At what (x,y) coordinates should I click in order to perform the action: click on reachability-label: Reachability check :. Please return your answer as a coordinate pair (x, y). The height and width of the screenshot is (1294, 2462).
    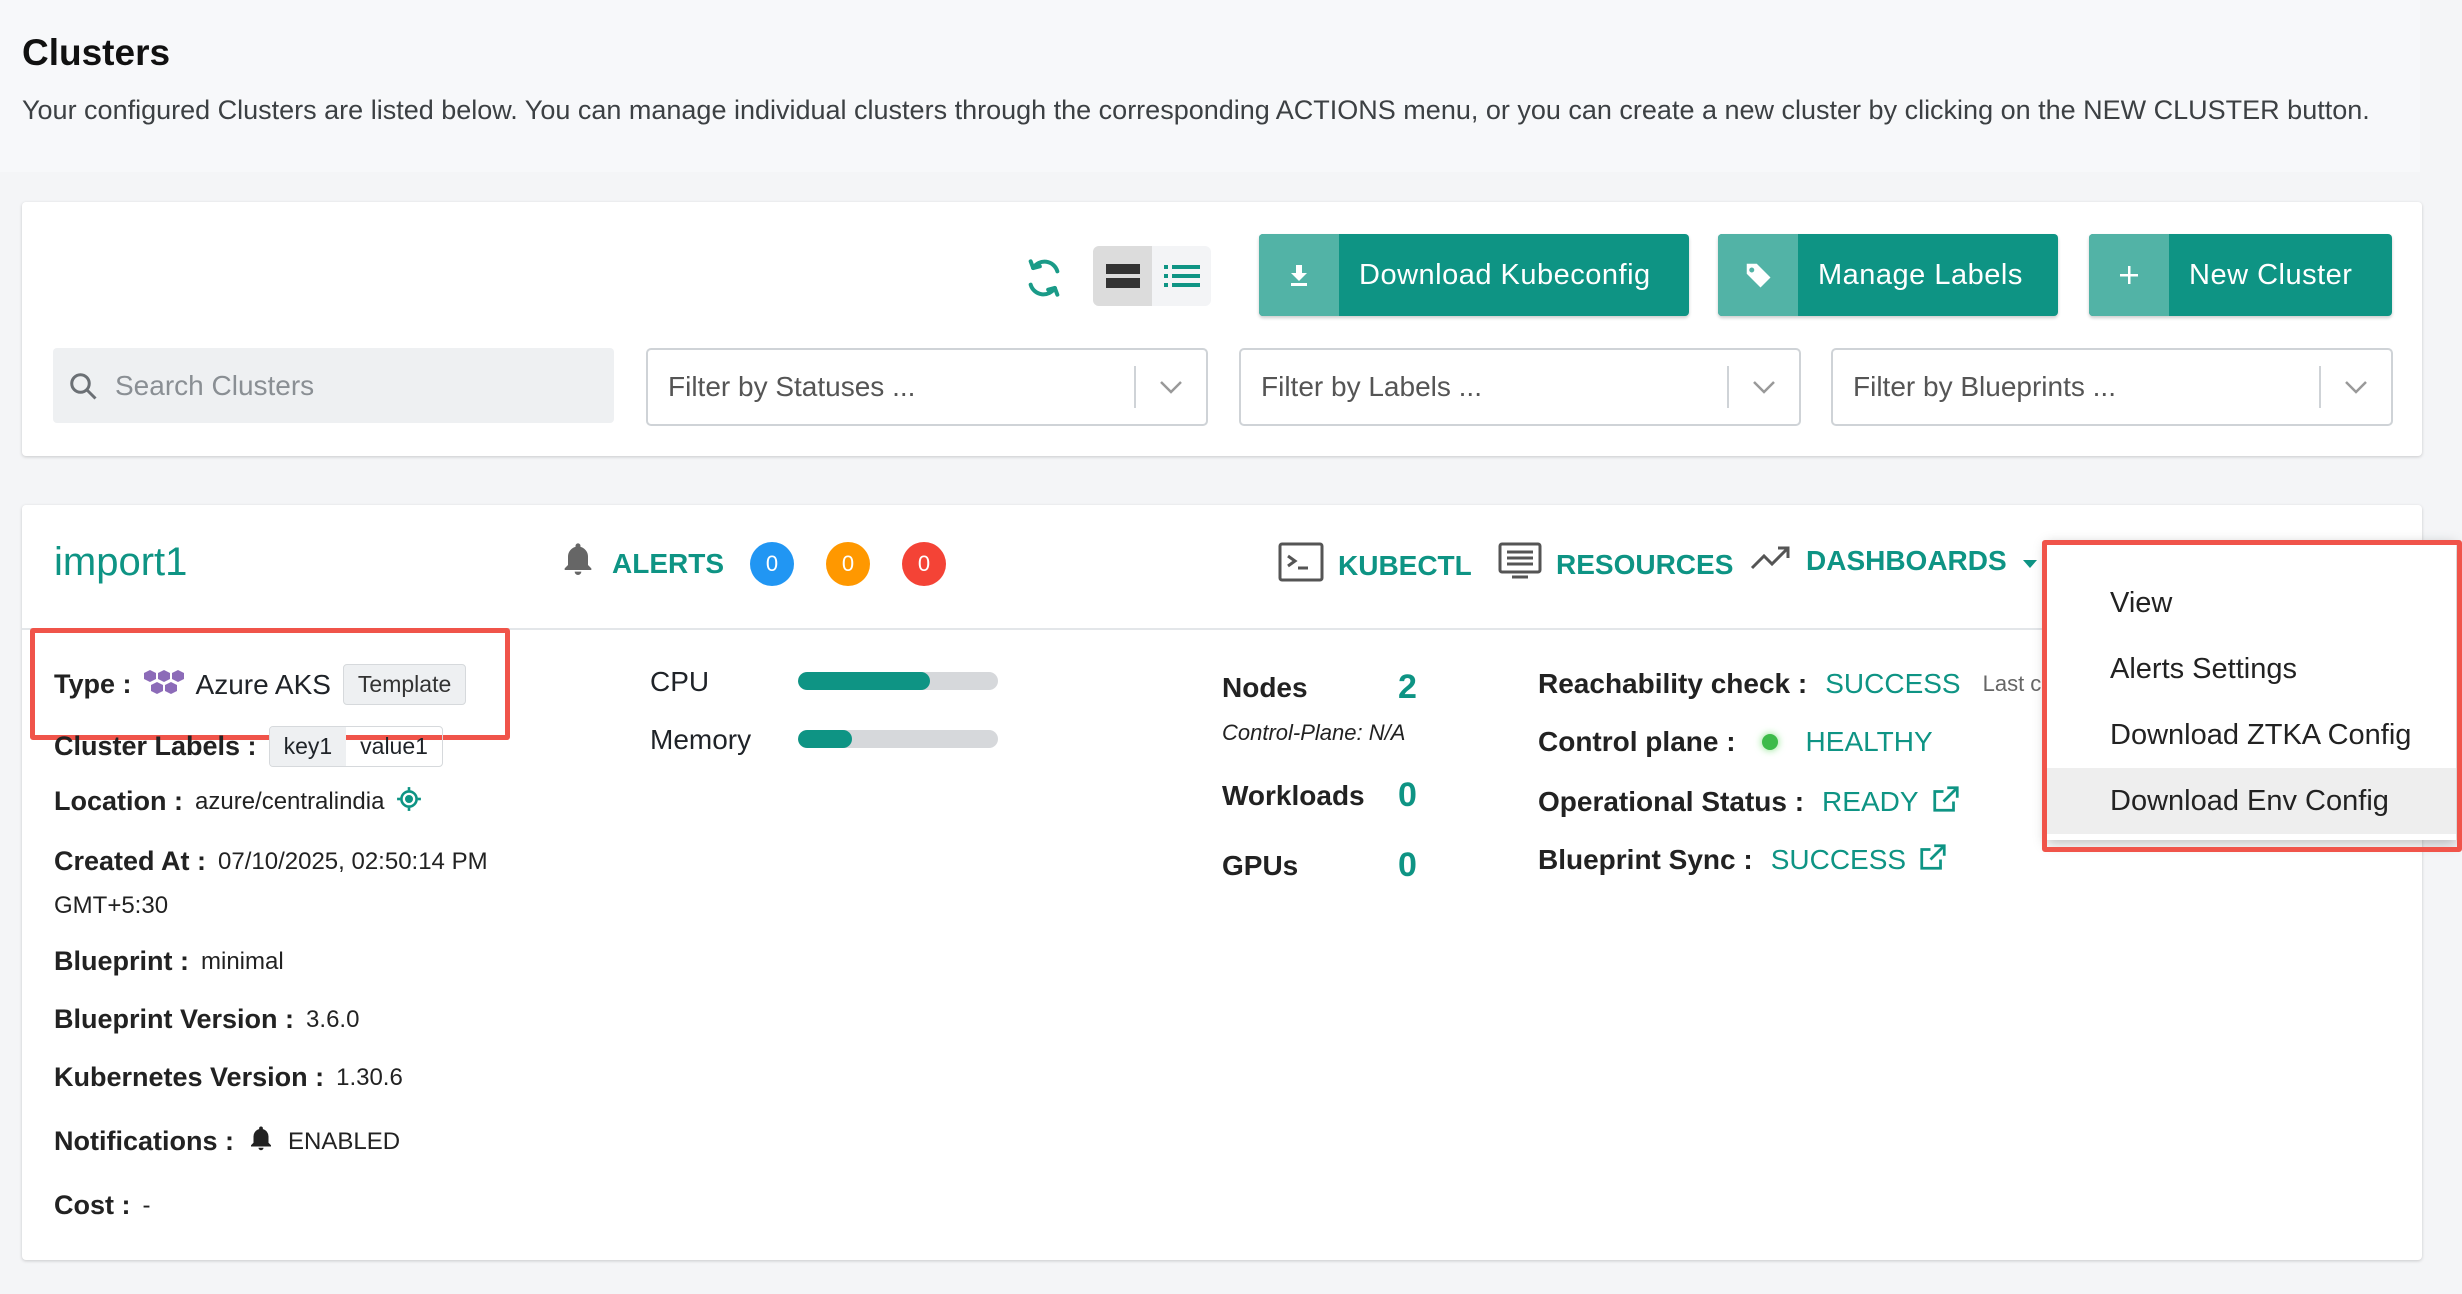
    Looking at the image, I should click on (1673, 683).